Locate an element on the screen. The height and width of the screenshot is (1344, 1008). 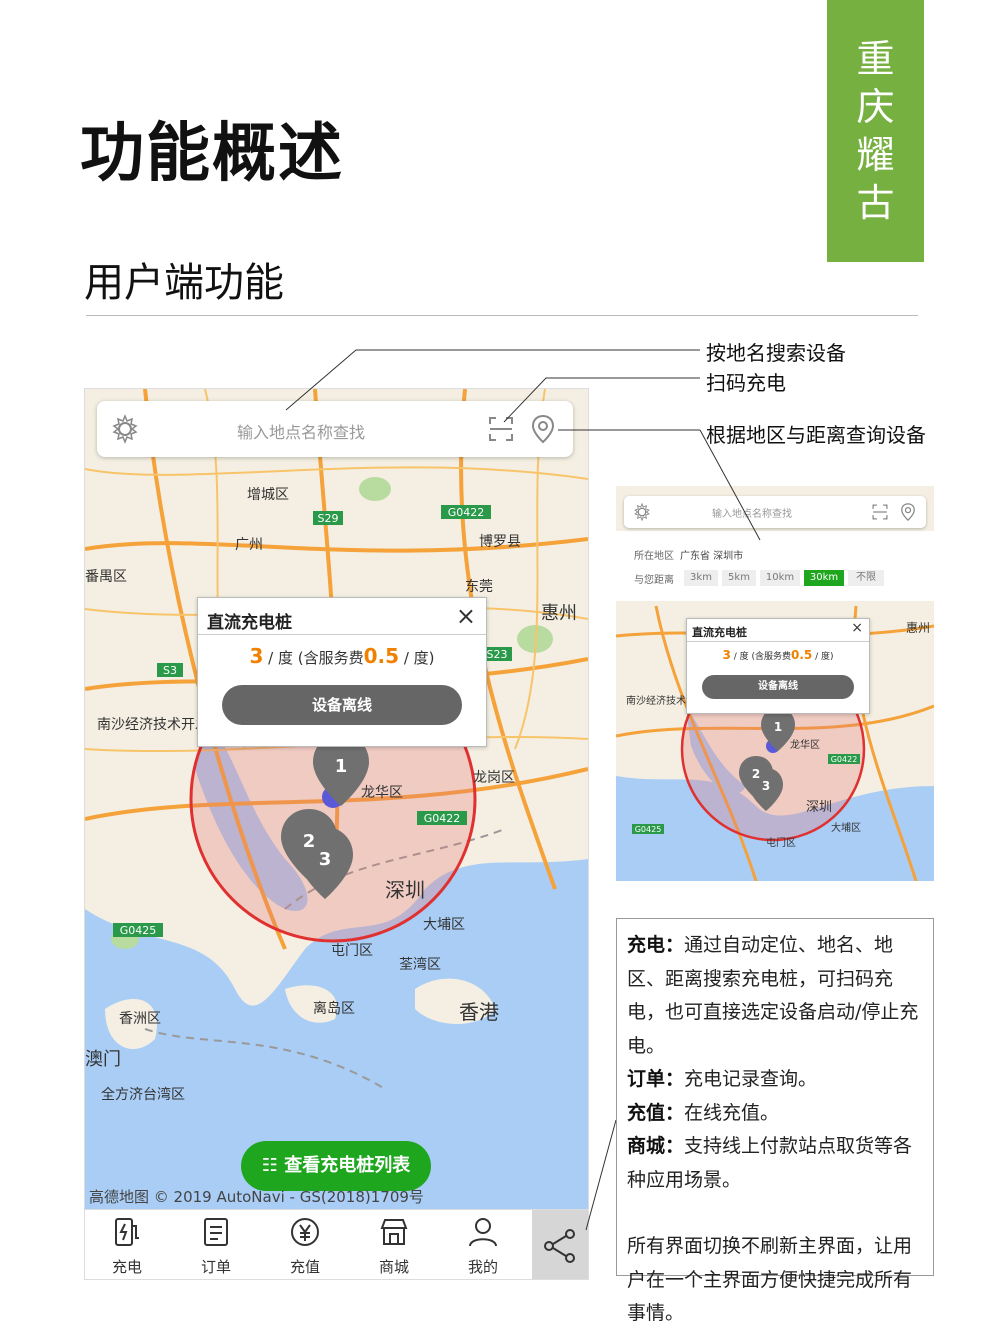
annotation-search-by-name: 按地名搜索设备 is located at coordinates (776, 353).